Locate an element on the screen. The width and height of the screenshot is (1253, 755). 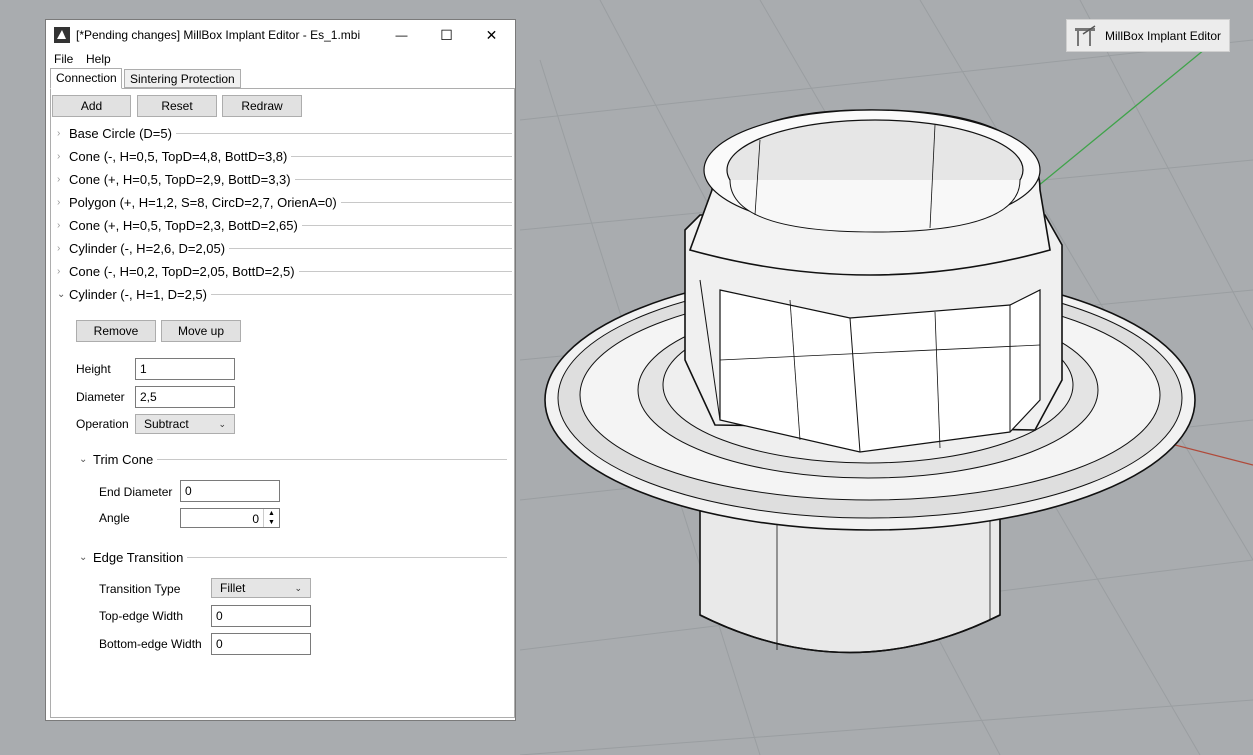
close-icon: ✕ is located at coordinates (491, 34).